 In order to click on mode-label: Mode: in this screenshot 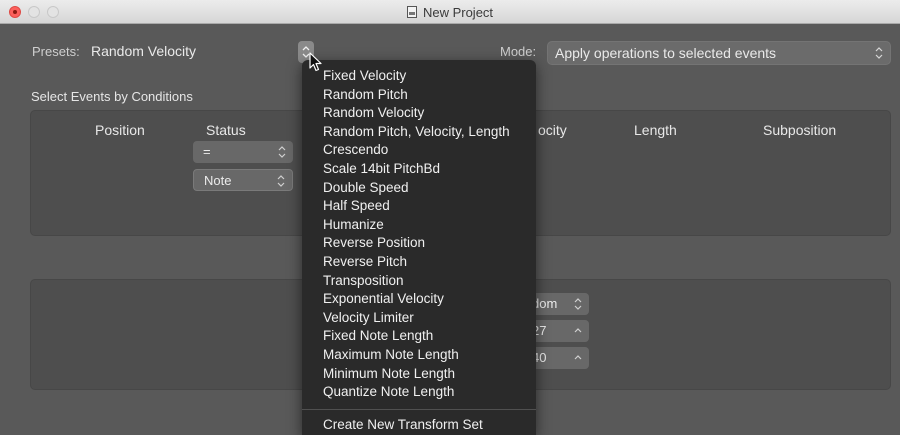, I will do `click(518, 51)`.